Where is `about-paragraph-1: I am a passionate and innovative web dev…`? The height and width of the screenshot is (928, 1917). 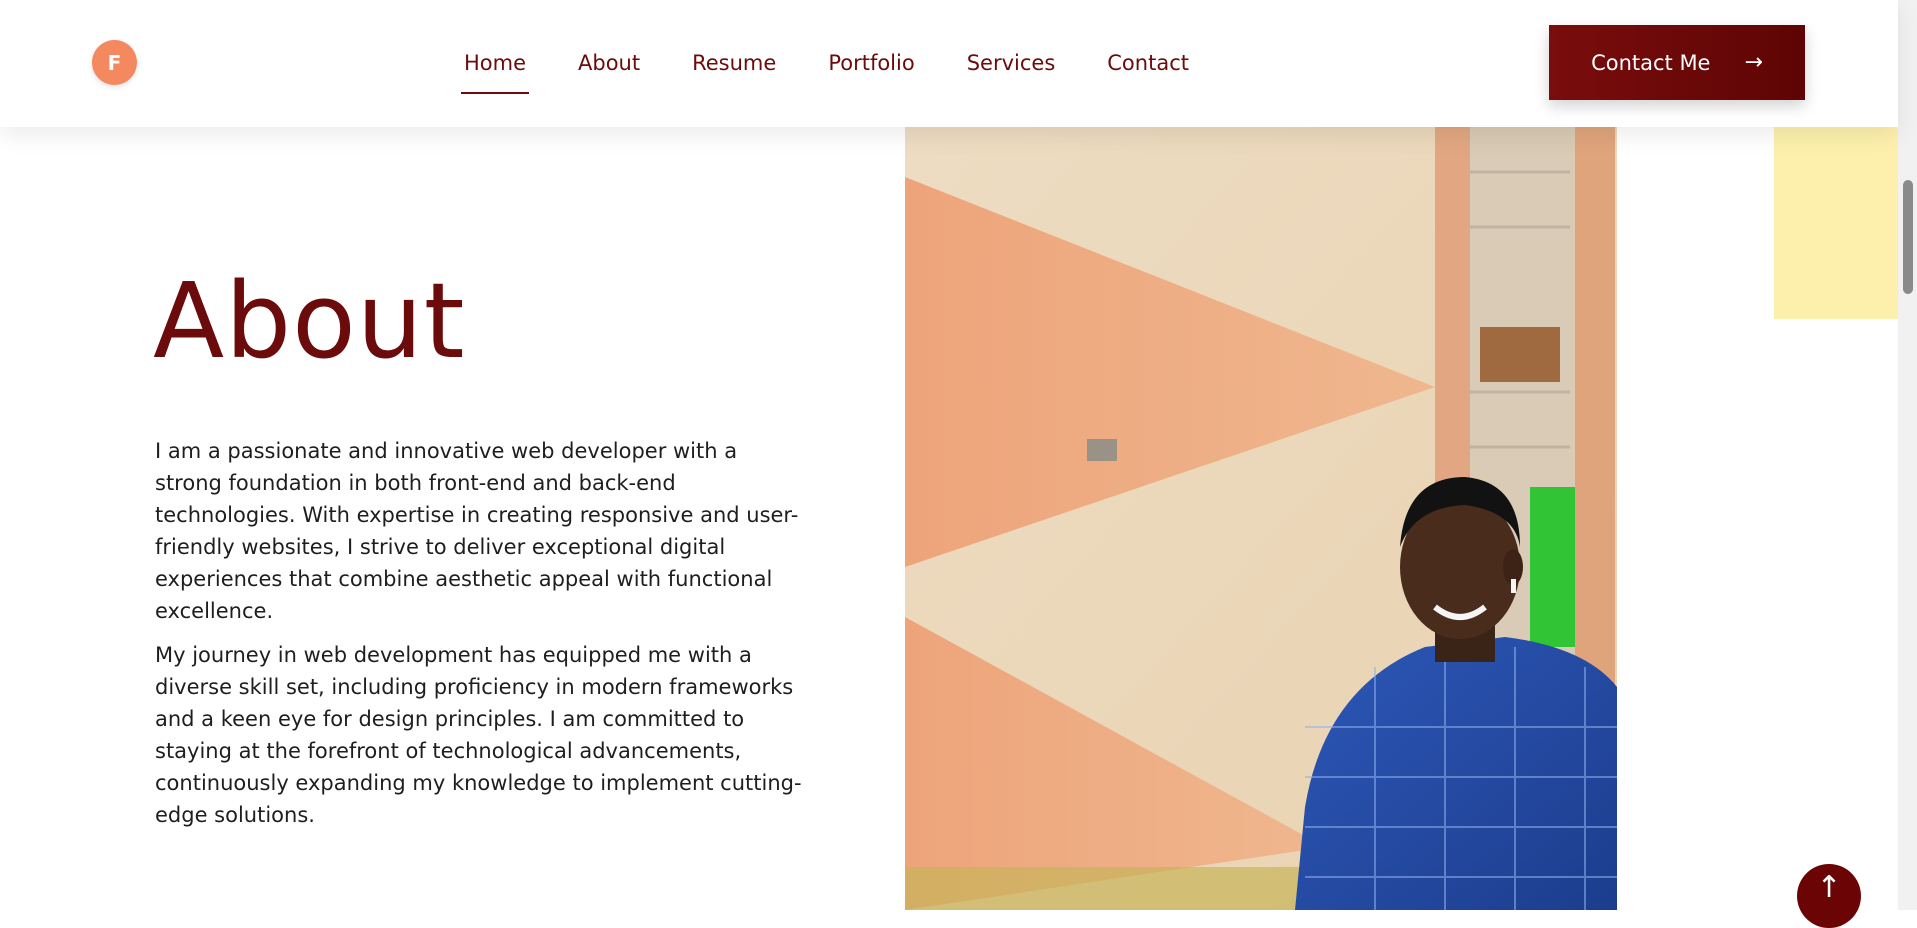 about-paragraph-1: I am a passionate and innovative web dev… is located at coordinates (477, 531).